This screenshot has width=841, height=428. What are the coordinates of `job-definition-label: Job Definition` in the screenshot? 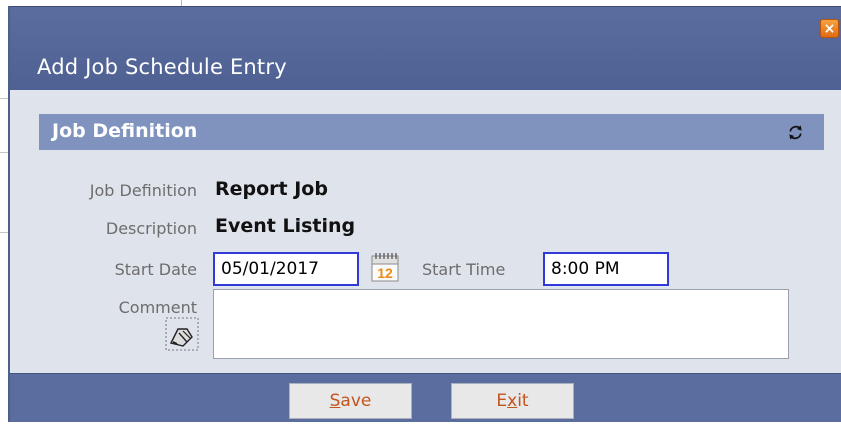 It's located at (143, 190).